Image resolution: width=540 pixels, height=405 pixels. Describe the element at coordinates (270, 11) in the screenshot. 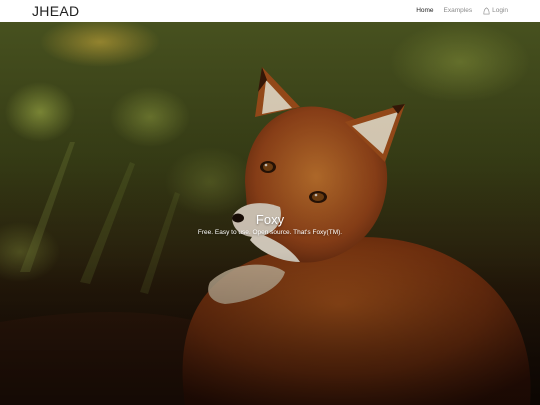

I see `top-navbar: JHEAD Home Examples Login` at that location.